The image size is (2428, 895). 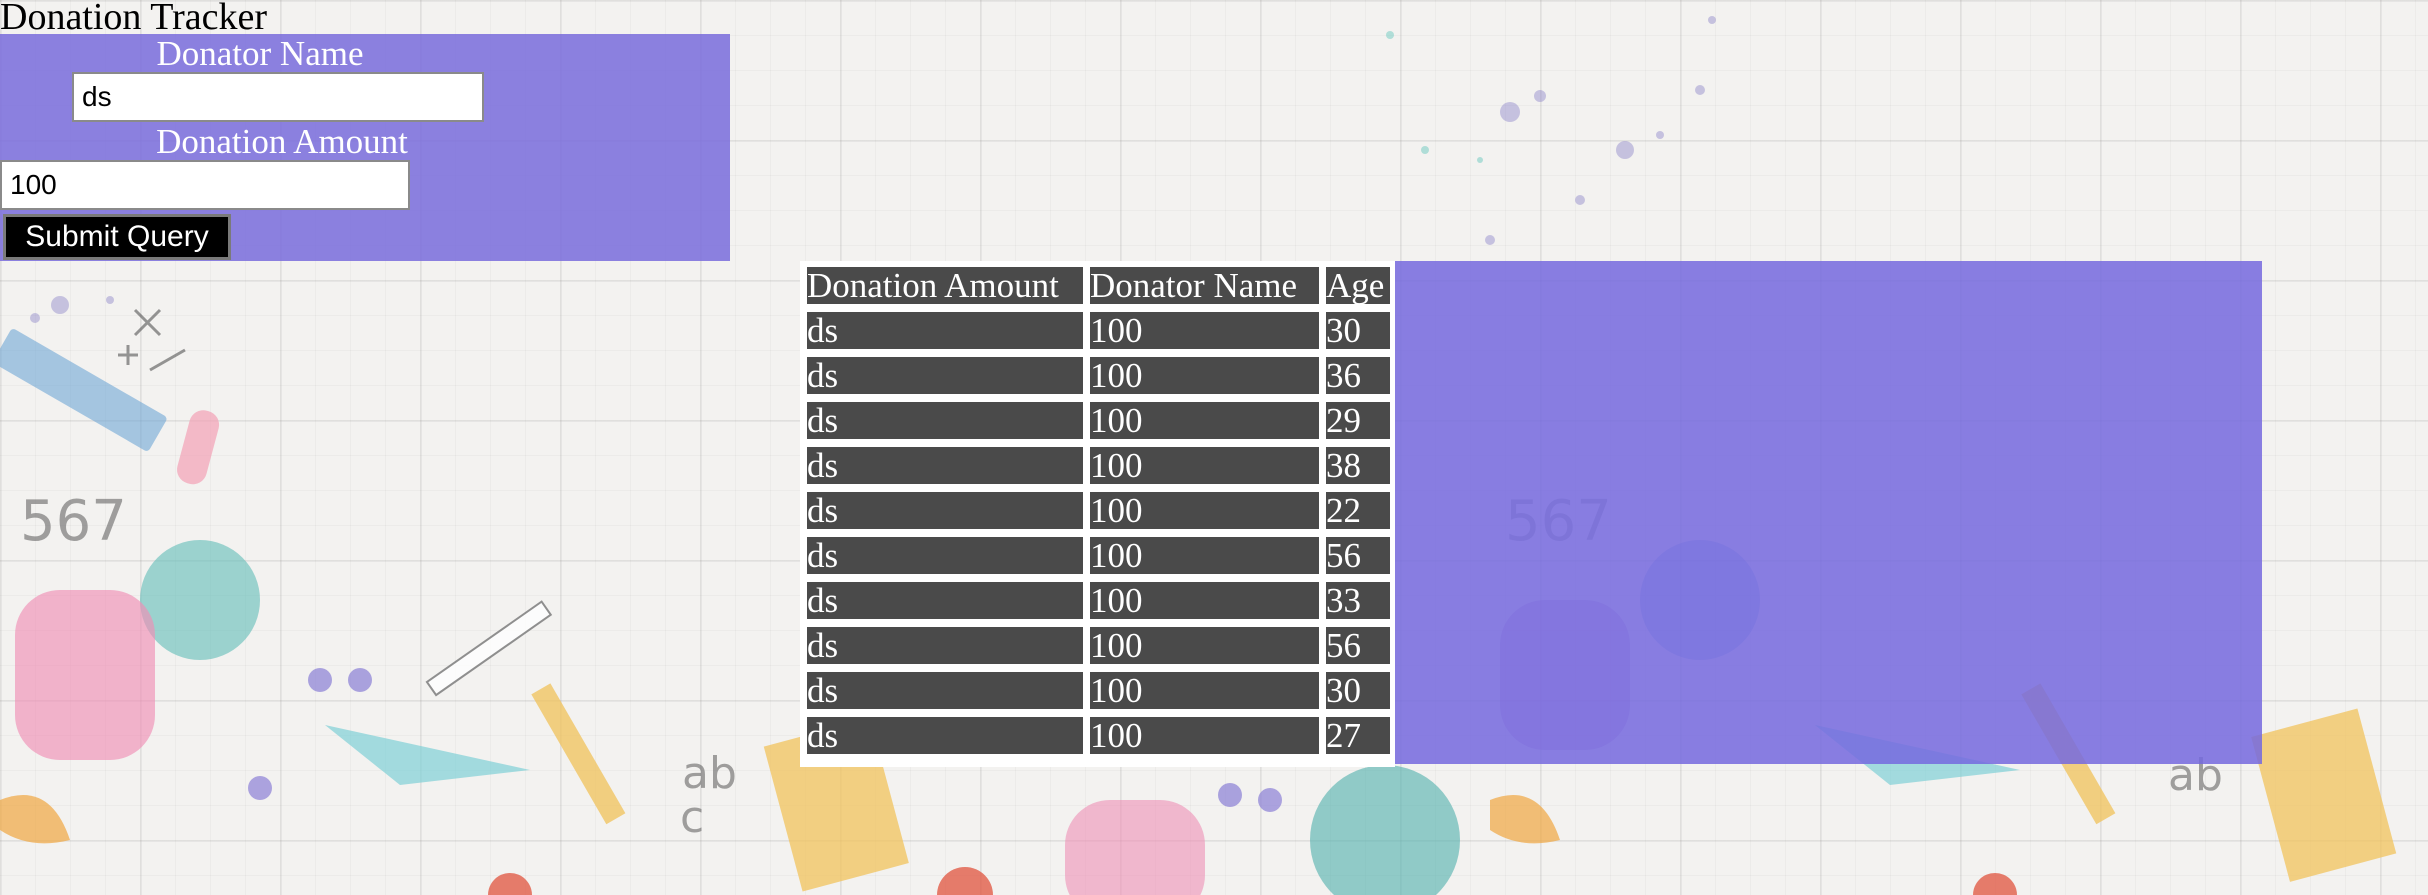 I want to click on donation-amount-label: Donation Amount, so click(x=282, y=141).